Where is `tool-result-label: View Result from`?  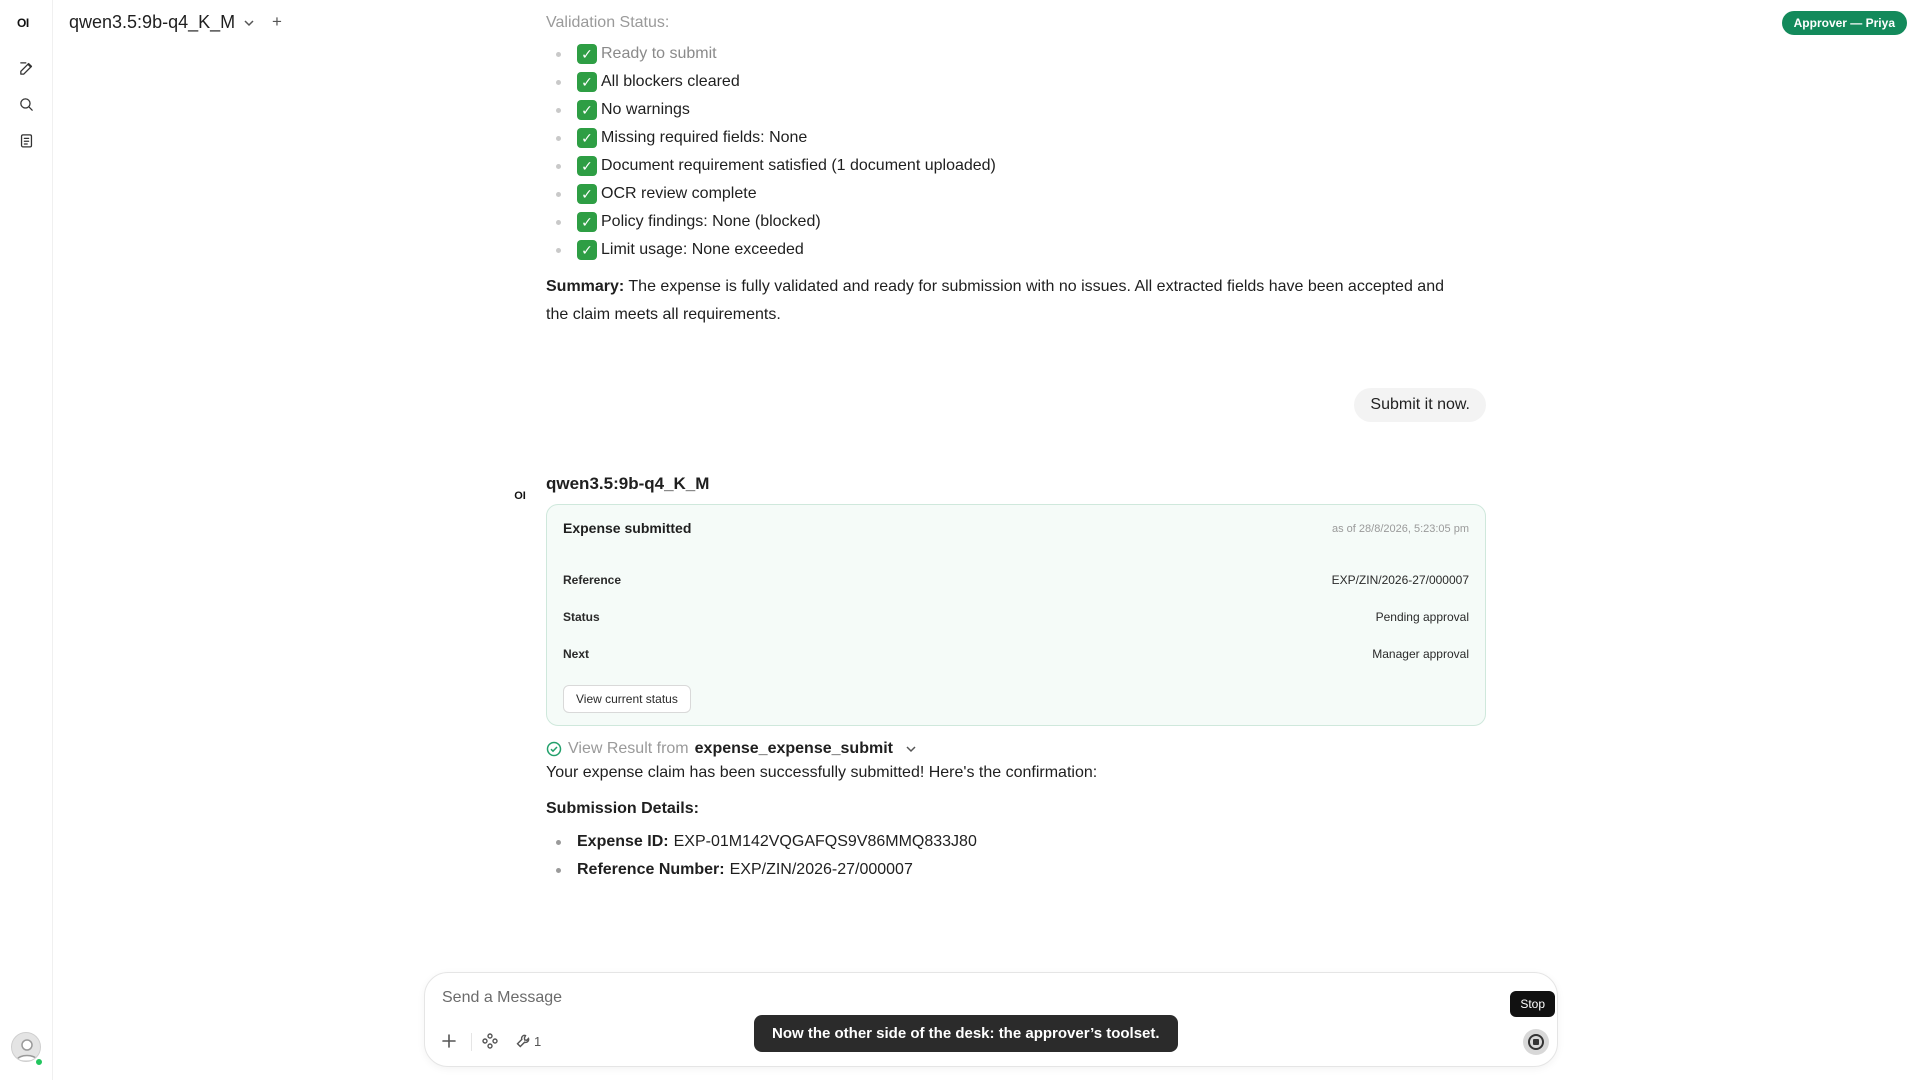
tool-result-label: View Result from is located at coordinates (628, 748).